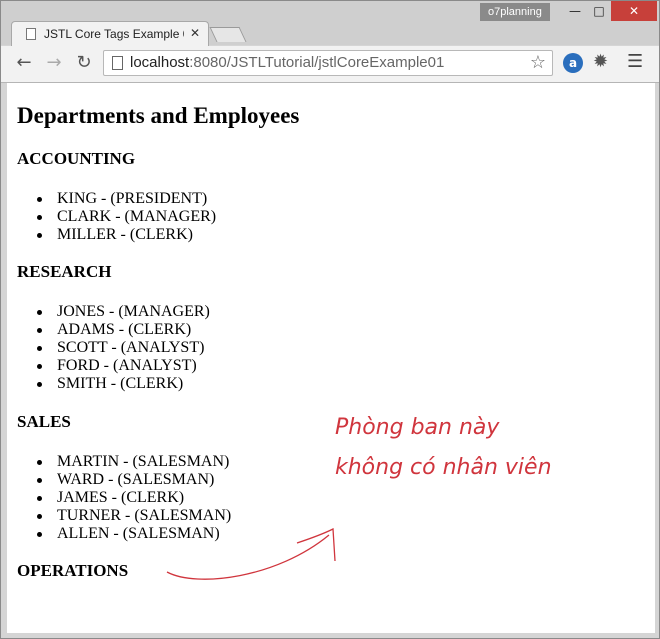 Image resolution: width=660 pixels, height=639 pixels. Describe the element at coordinates (634, 11) in the screenshot. I see `close-window-button: ✕` at that location.